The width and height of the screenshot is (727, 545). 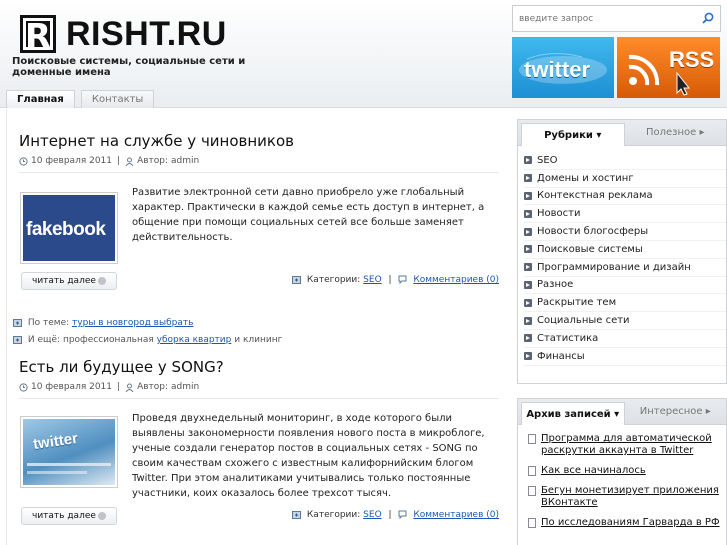 I want to click on search-box, so click(x=616, y=18).